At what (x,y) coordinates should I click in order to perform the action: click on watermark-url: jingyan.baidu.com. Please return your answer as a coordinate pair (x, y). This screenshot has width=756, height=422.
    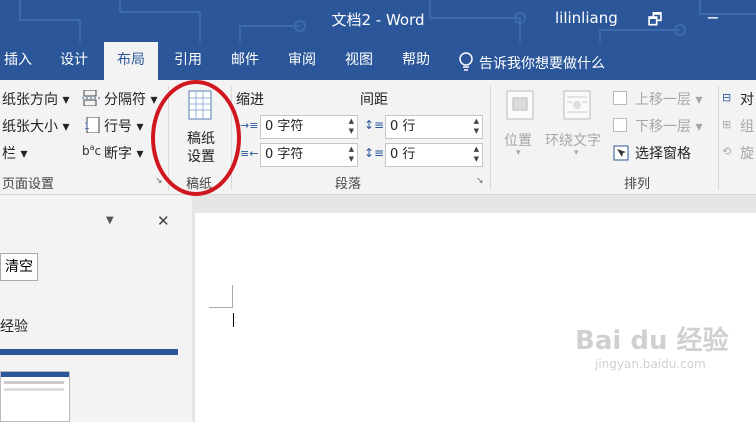
    Looking at the image, I should click on (650, 364).